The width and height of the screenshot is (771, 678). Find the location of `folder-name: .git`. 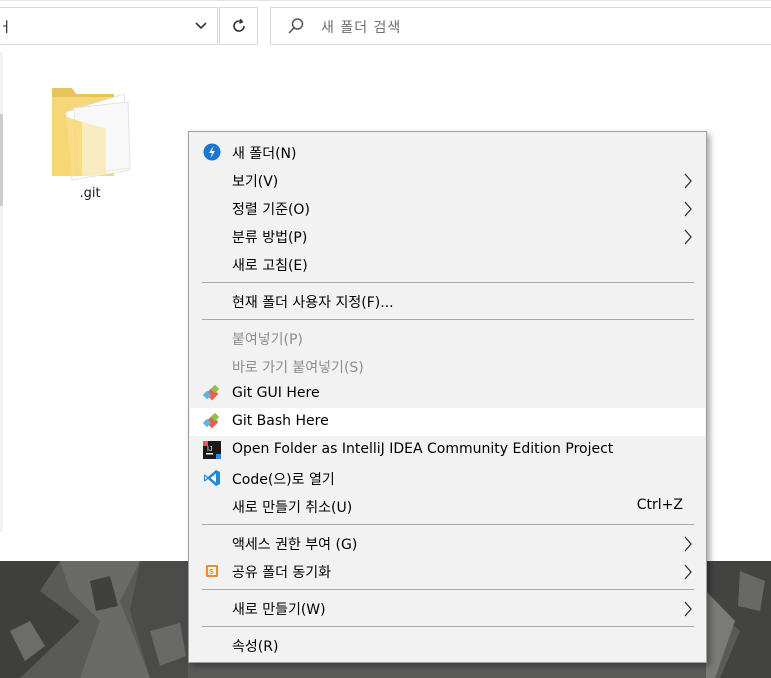

folder-name: .git is located at coordinates (90, 193).